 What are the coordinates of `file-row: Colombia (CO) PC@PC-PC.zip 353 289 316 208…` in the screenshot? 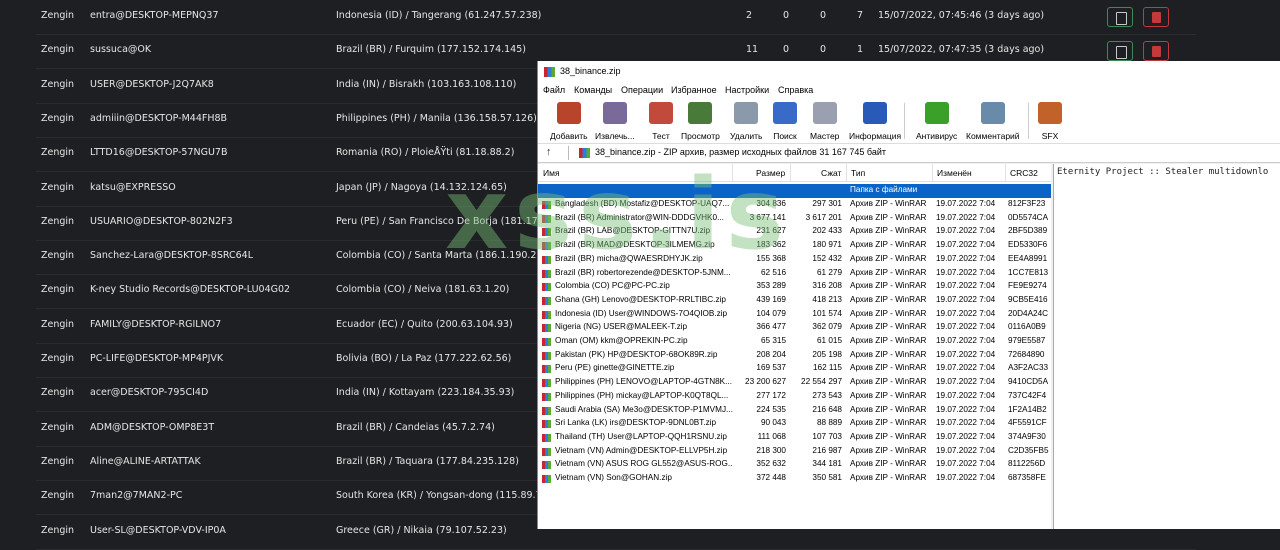 It's located at (794, 287).